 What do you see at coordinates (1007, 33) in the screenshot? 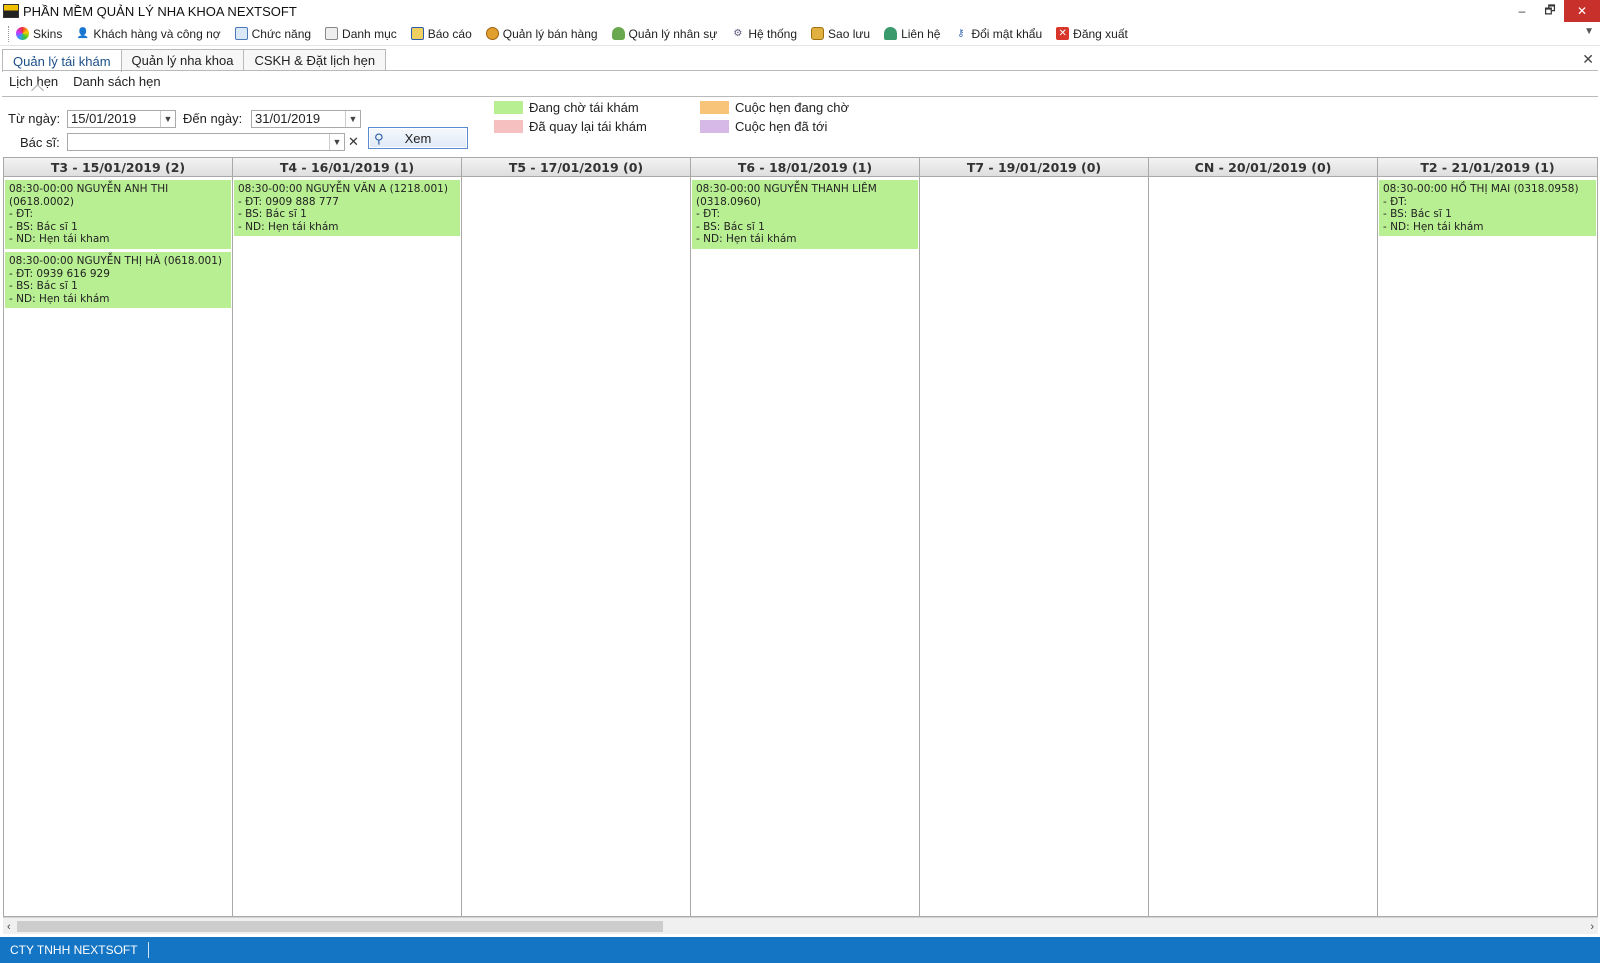
I see `menu-label: Đổi mật khẩu` at bounding box center [1007, 33].